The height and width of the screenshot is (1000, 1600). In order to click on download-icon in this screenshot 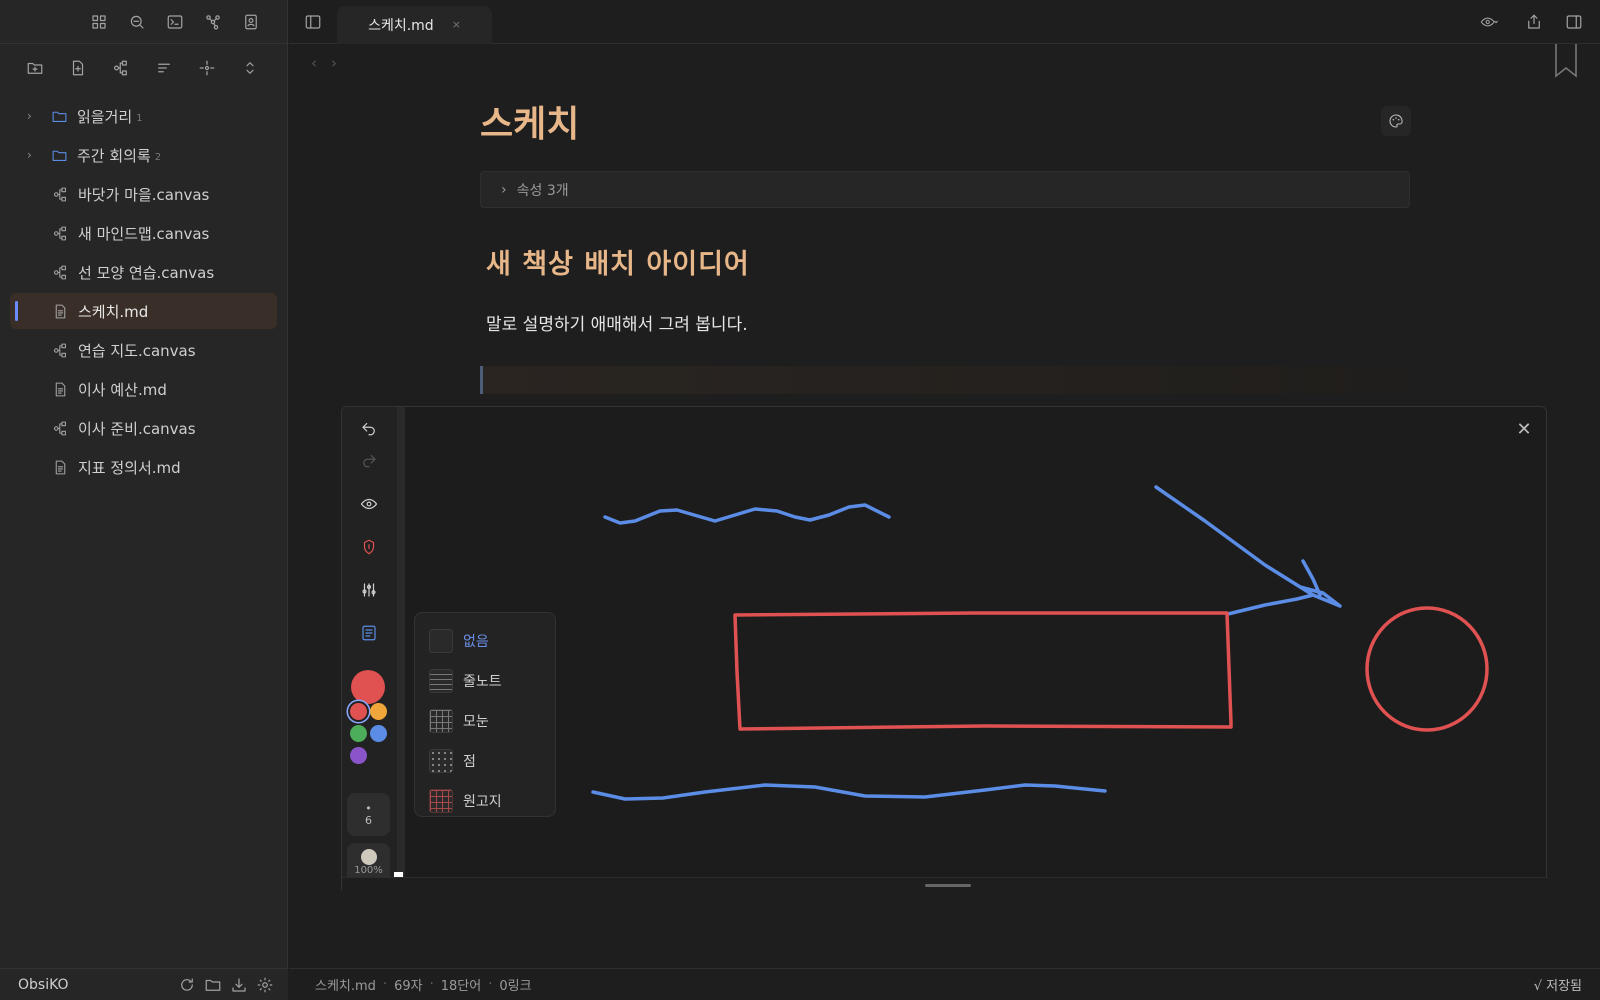, I will do `click(239, 985)`.